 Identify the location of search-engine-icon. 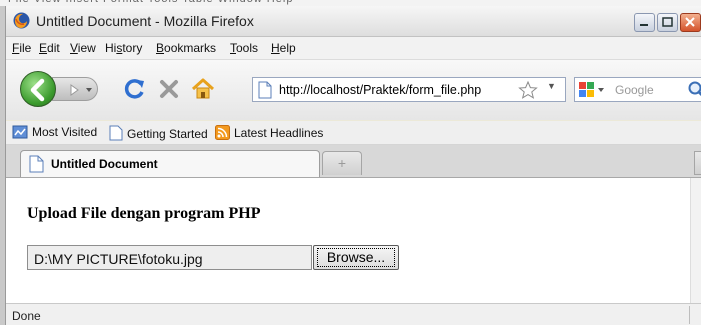
(593, 90).